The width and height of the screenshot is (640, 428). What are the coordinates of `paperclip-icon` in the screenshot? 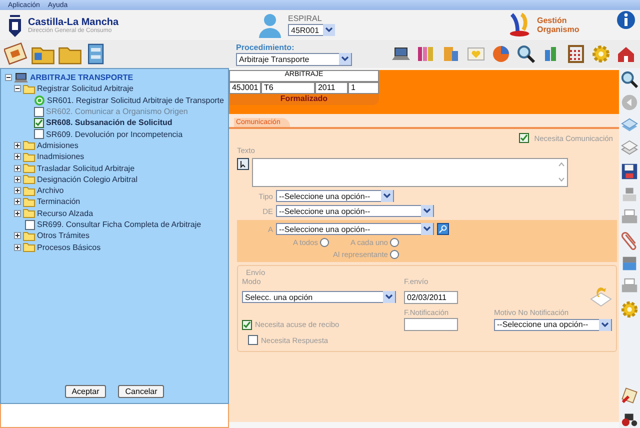 It's located at (629, 240).